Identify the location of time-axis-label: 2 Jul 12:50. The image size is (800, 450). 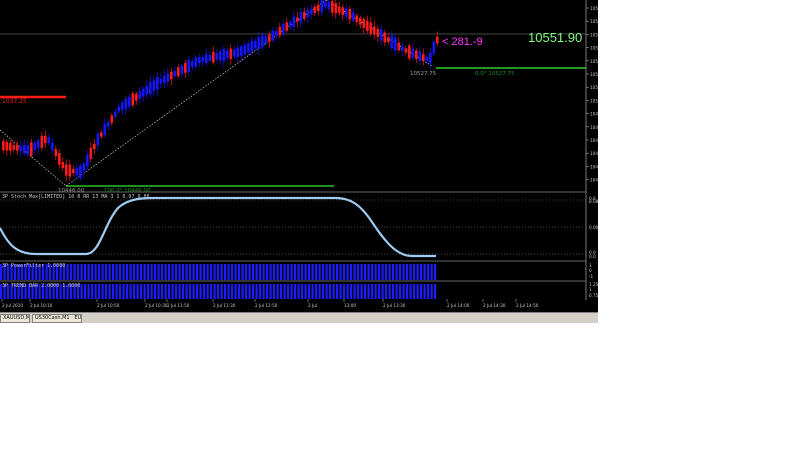
(266, 305).